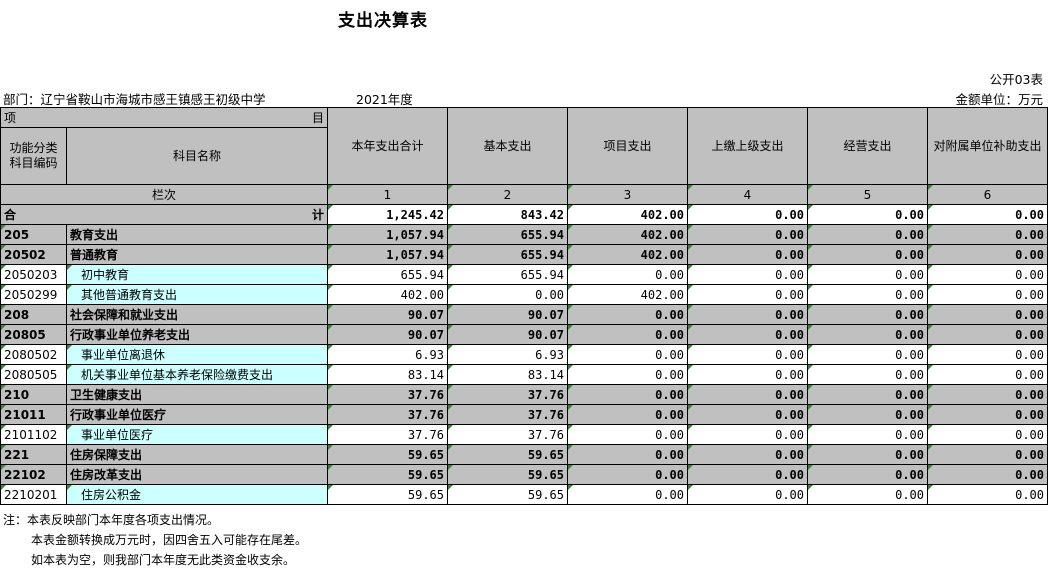 This screenshot has height=570, width=1049. Describe the element at coordinates (33, 434) in the screenshot. I see `row-code: 2101102` at that location.